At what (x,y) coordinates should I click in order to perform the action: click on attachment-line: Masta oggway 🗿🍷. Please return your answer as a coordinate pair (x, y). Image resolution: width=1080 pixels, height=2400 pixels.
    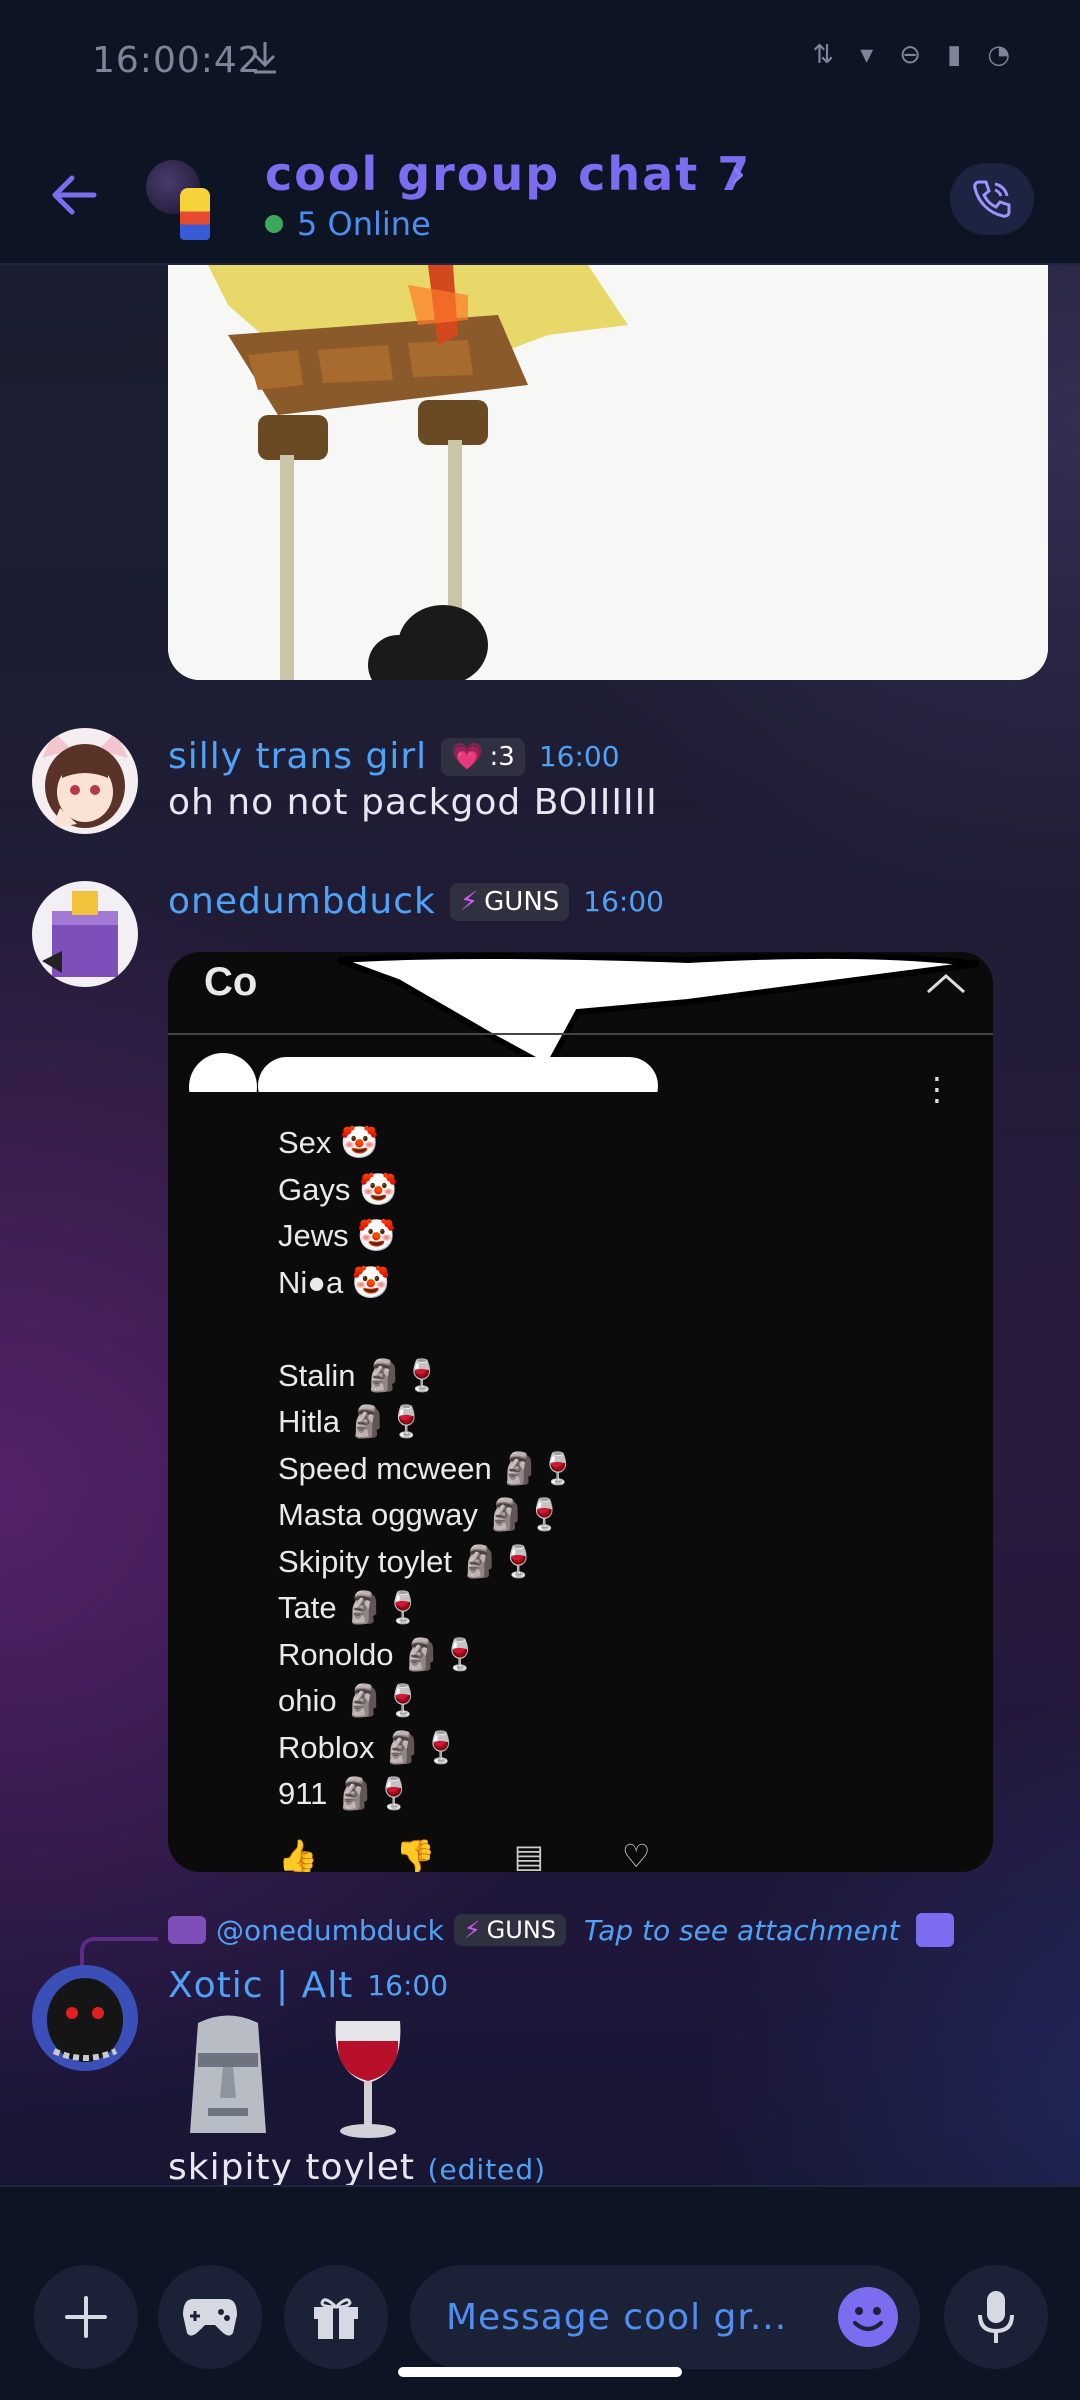
    Looking at the image, I should click on (421, 1514).